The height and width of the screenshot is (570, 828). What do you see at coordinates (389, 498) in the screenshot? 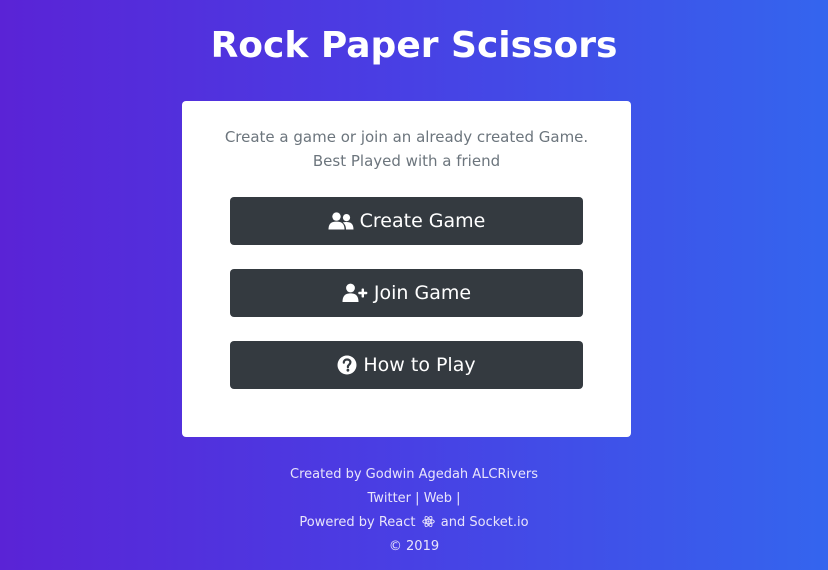
I see `twitter-link: Twitter` at bounding box center [389, 498].